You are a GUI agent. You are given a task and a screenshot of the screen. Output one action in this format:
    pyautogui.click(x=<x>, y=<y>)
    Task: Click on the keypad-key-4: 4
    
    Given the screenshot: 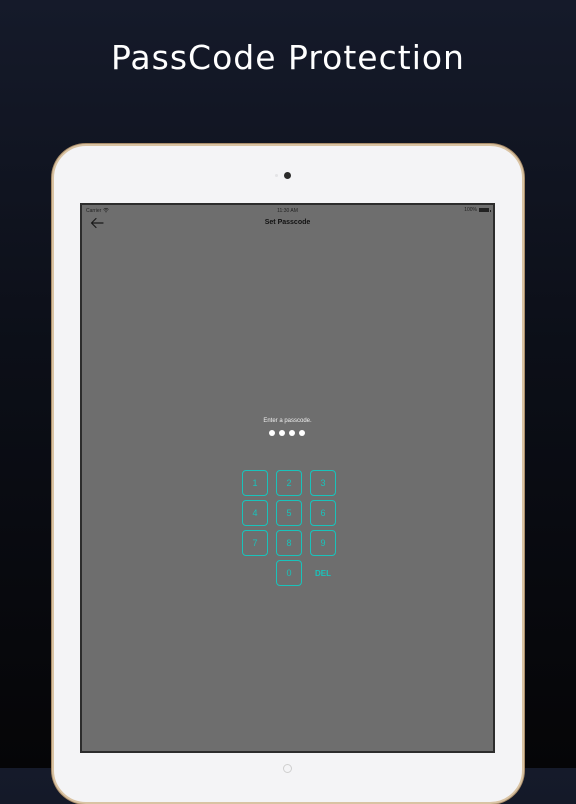 What is the action you would take?
    pyautogui.click(x=255, y=513)
    